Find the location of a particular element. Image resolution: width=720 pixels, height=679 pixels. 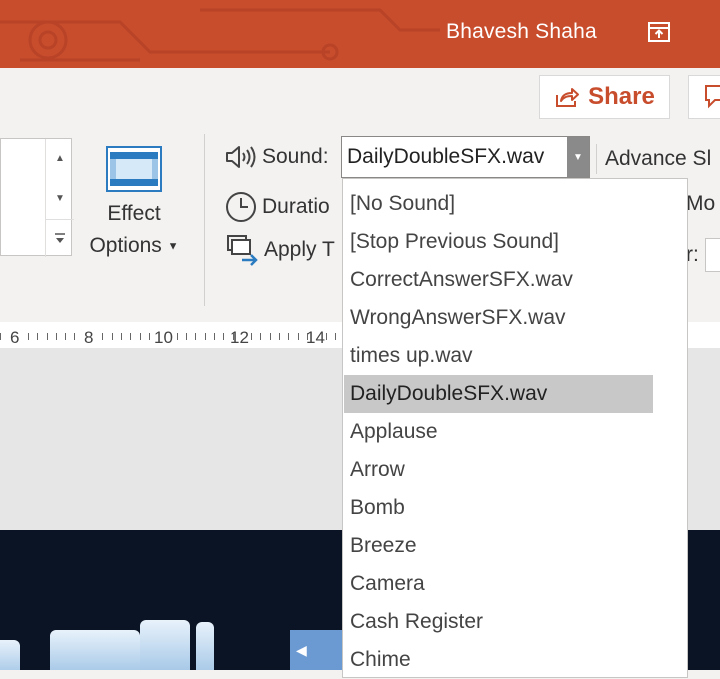

sound-dropdown-value: DailyDoubleSFX.wav is located at coordinates (446, 156).